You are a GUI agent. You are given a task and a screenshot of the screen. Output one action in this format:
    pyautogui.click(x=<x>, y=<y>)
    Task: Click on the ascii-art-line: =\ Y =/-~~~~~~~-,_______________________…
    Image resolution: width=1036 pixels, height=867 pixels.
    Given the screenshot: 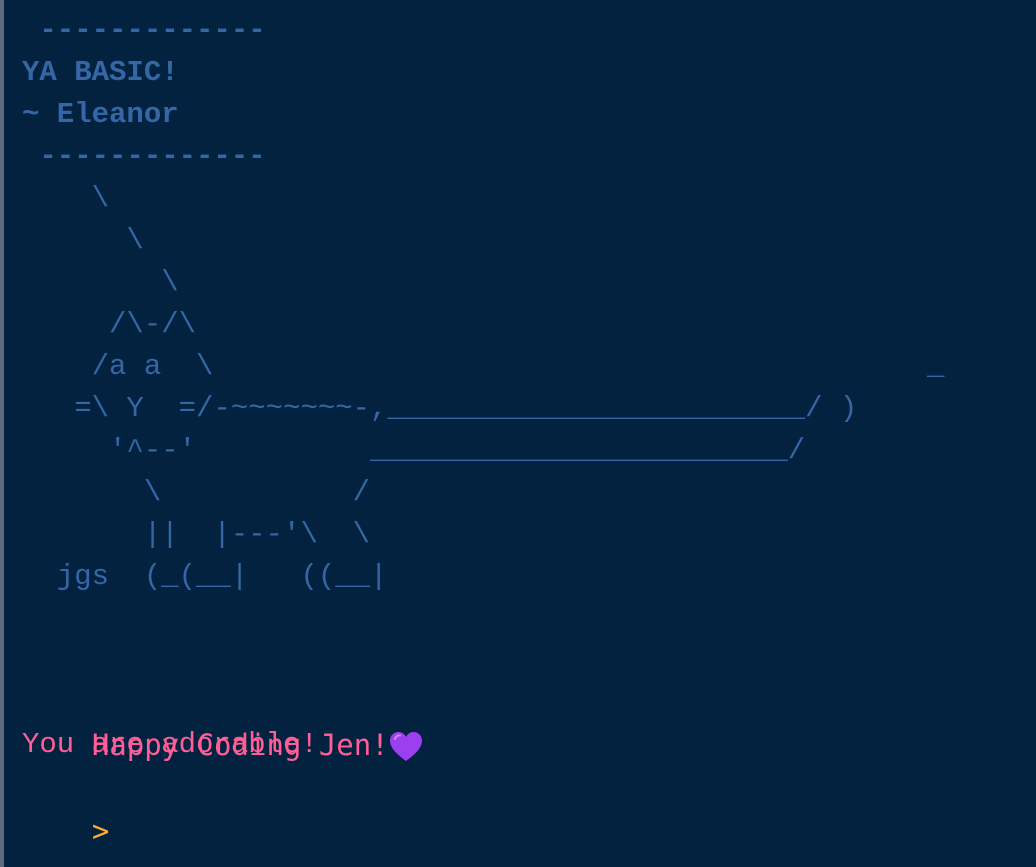 What is the action you would take?
    pyautogui.click(x=440, y=408)
    